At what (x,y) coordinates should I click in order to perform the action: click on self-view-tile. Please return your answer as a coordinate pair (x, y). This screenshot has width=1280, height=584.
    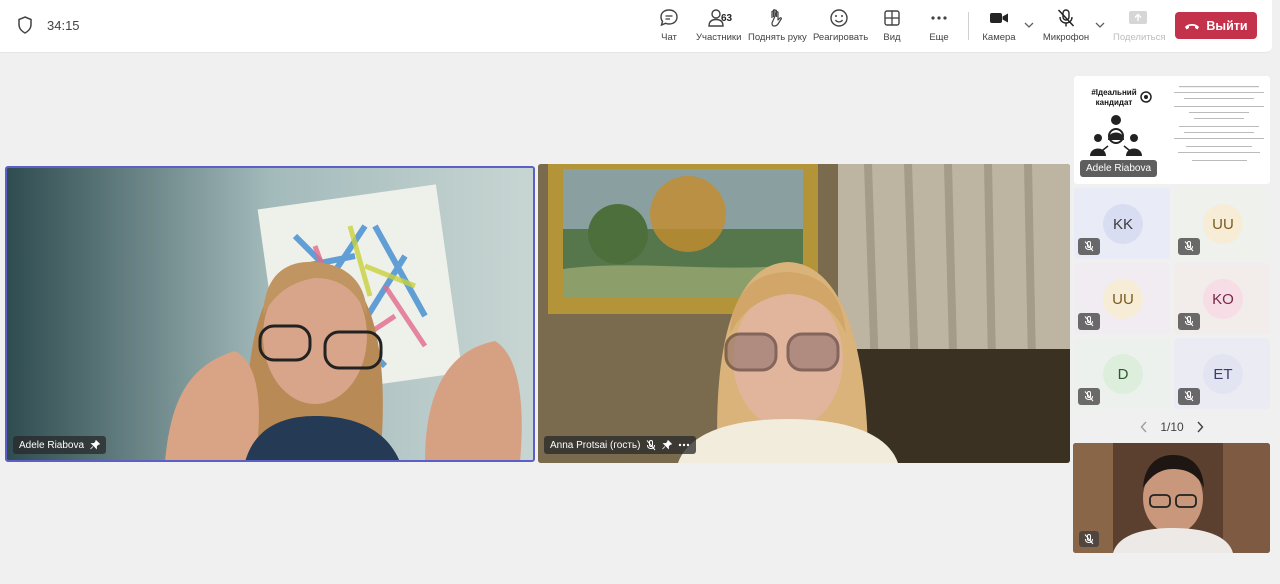
    Looking at the image, I should click on (1171, 498).